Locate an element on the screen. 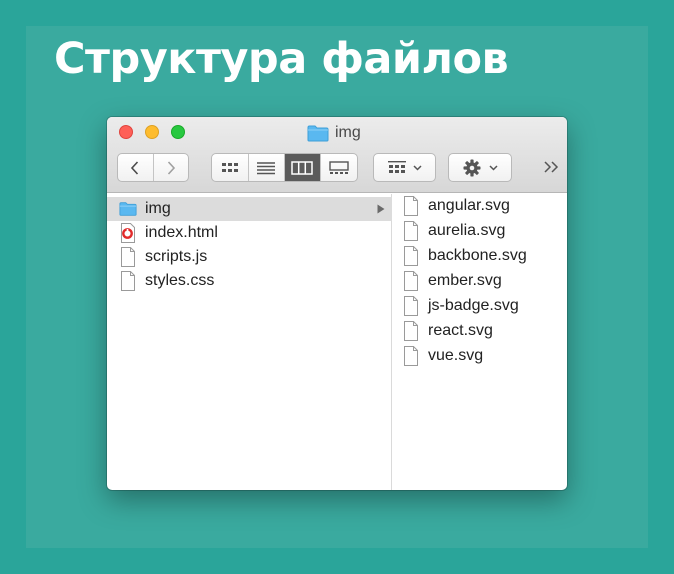  back-button is located at coordinates (136, 167).